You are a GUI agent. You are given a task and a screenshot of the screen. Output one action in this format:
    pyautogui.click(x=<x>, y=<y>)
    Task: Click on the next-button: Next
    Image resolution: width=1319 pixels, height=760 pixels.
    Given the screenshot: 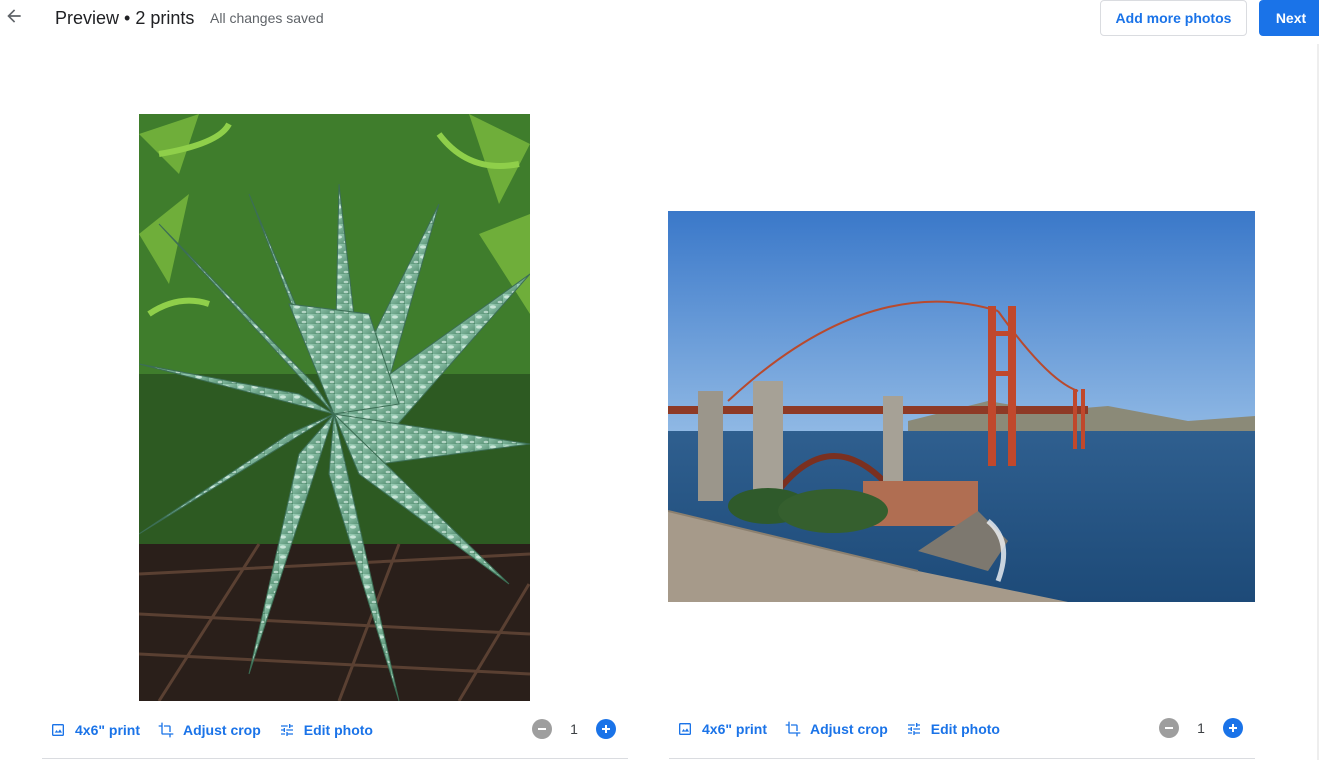 What is the action you would take?
    pyautogui.click(x=1289, y=18)
    